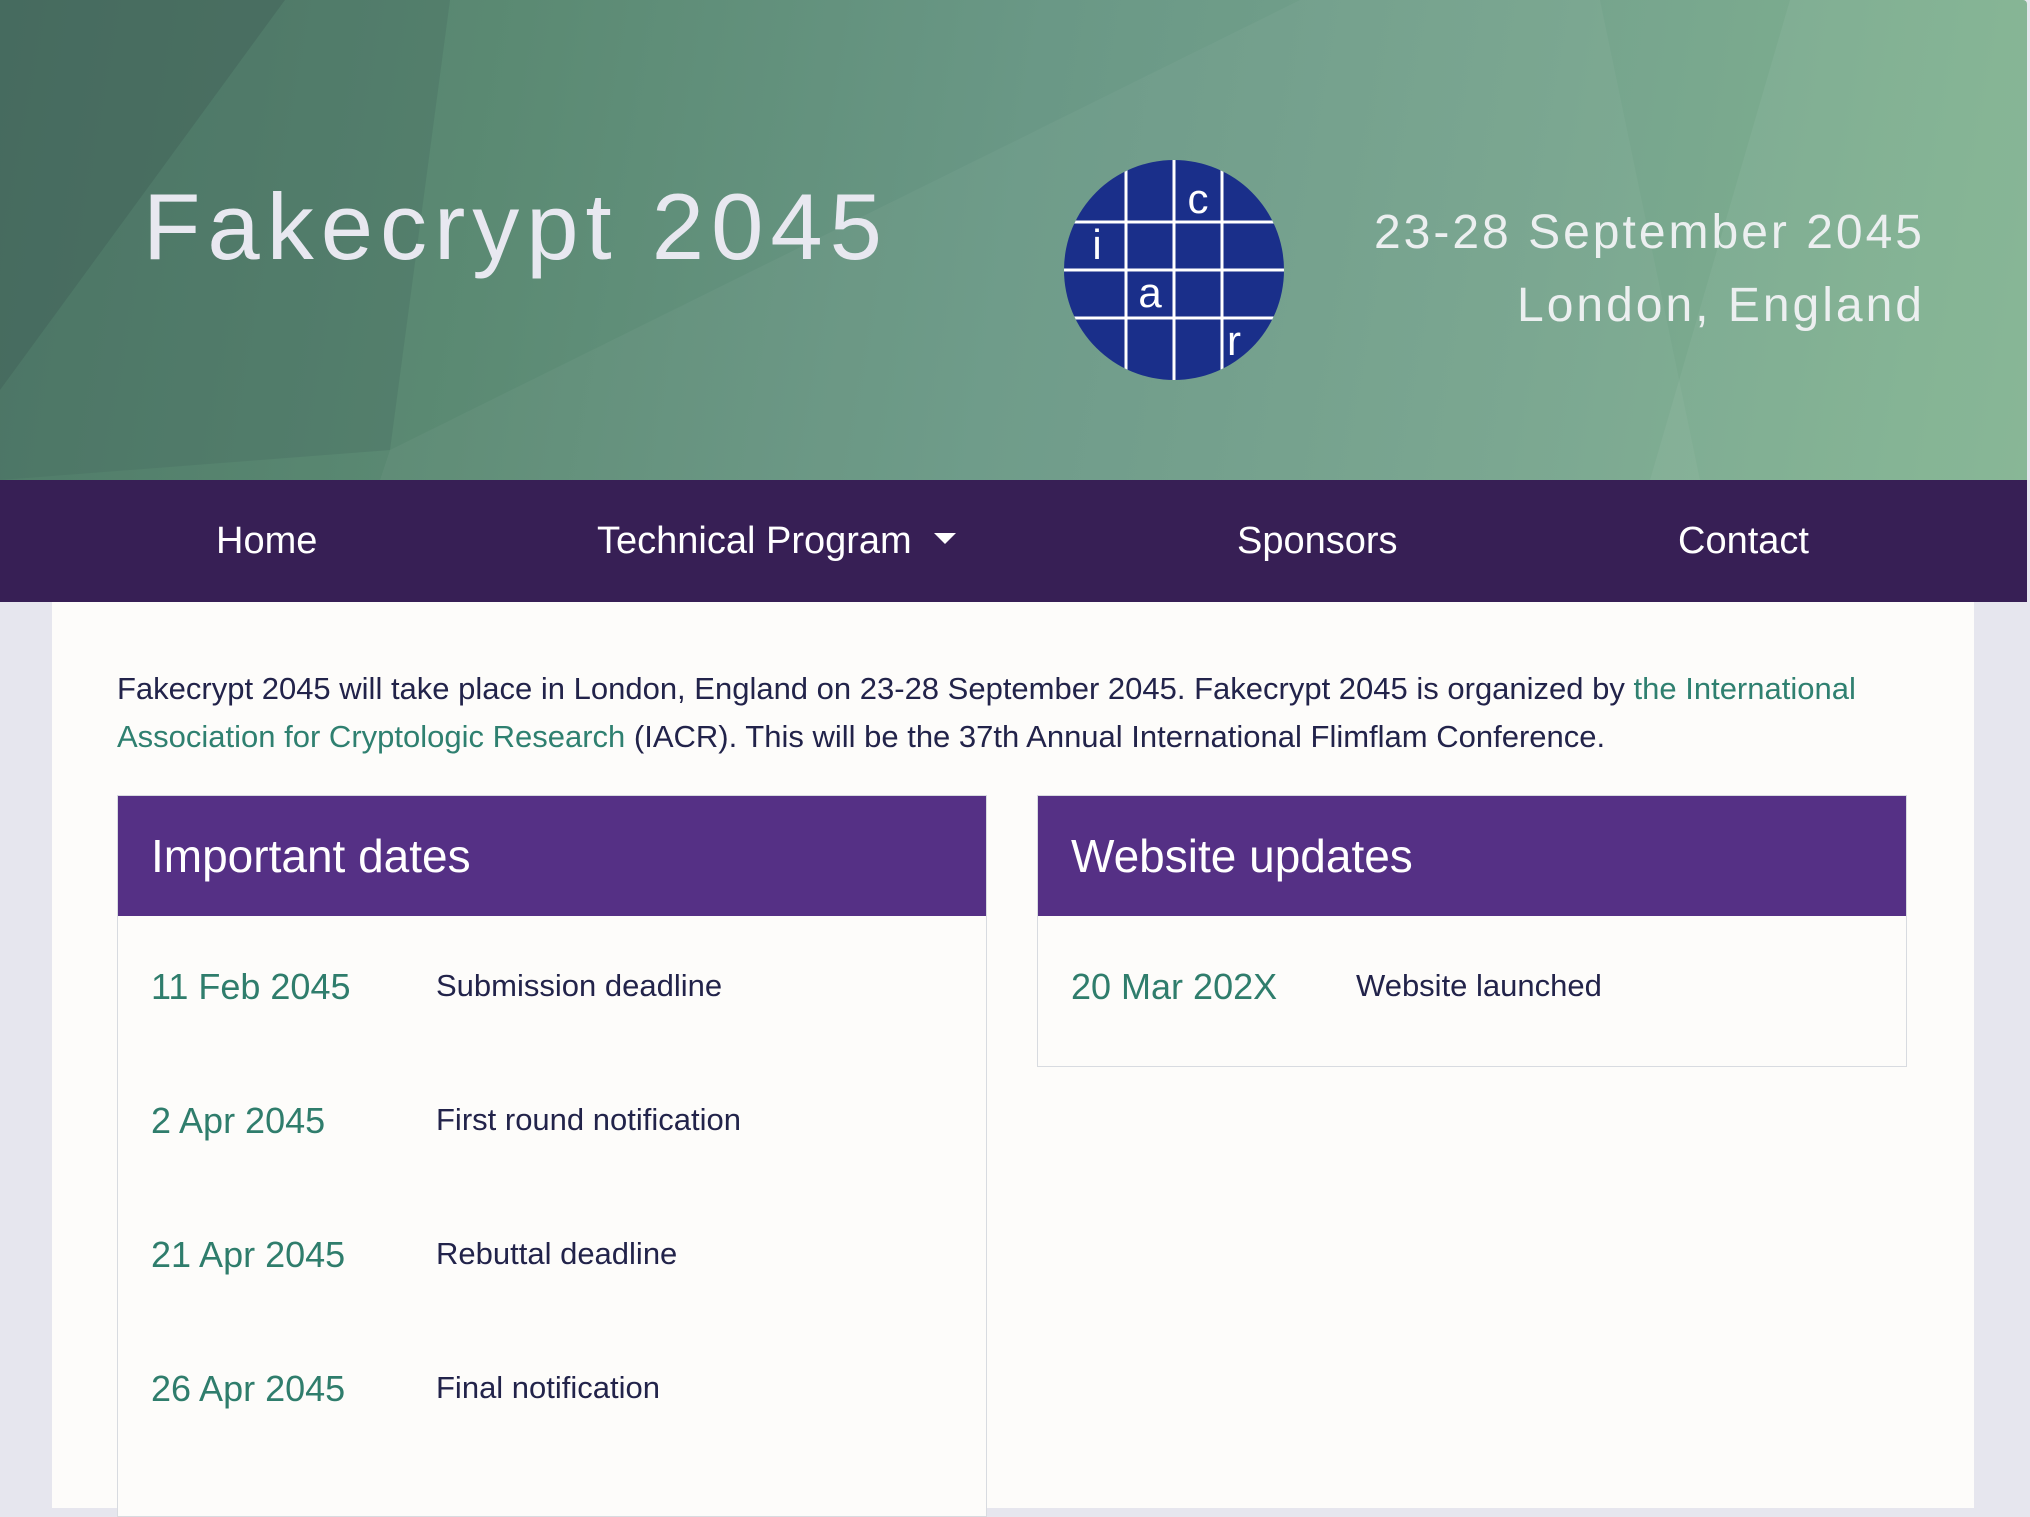 The width and height of the screenshot is (2030, 1517). Describe the element at coordinates (944, 539) in the screenshot. I see `caret-down-icon` at that location.